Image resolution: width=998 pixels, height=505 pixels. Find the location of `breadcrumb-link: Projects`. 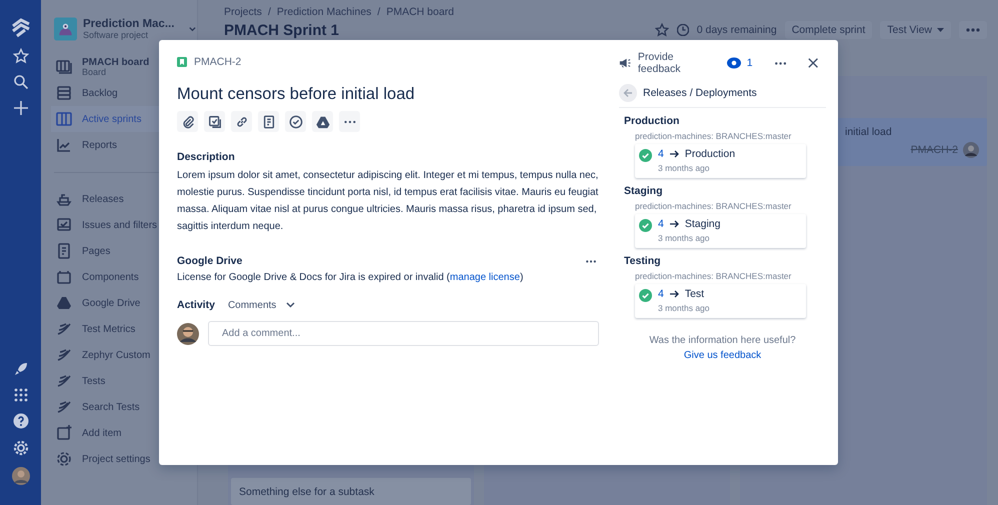

breadcrumb-link: Projects is located at coordinates (243, 12).